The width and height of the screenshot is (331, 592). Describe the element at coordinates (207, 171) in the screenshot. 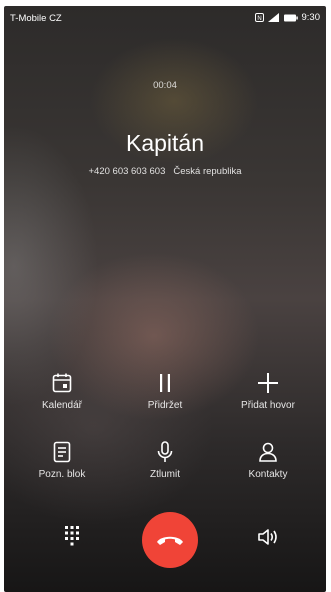

I see `caller-location: Česká republika` at that location.